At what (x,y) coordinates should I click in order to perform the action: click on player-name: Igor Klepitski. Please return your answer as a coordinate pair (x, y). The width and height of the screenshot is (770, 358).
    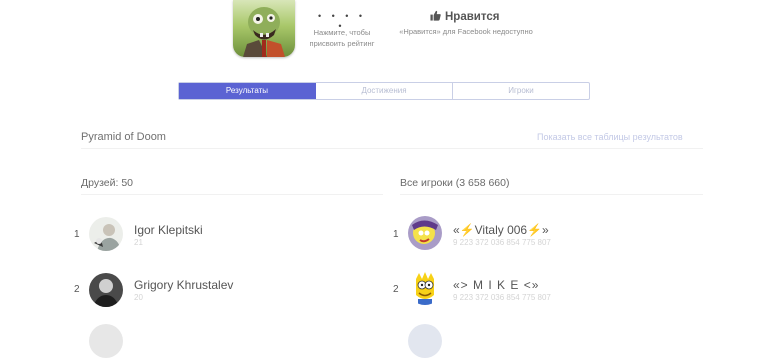
    Looking at the image, I should click on (168, 230).